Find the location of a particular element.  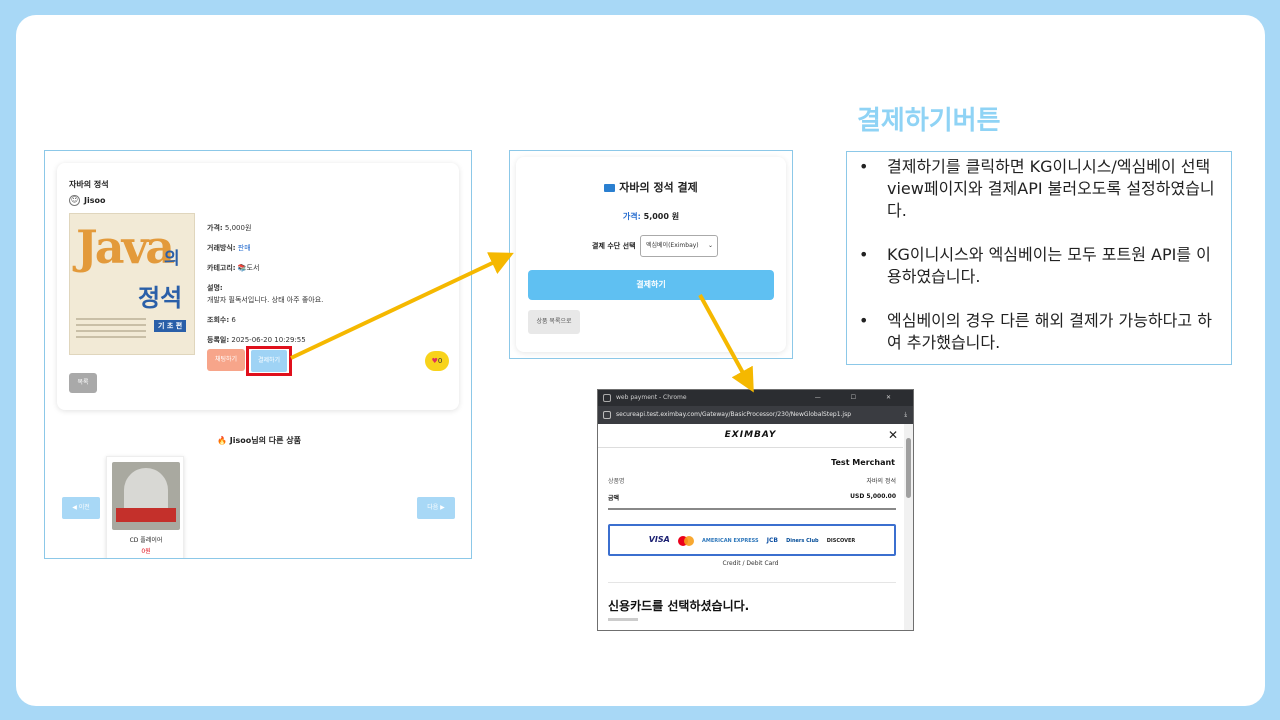

product-title: 자바의 정석 is located at coordinates (89, 184).